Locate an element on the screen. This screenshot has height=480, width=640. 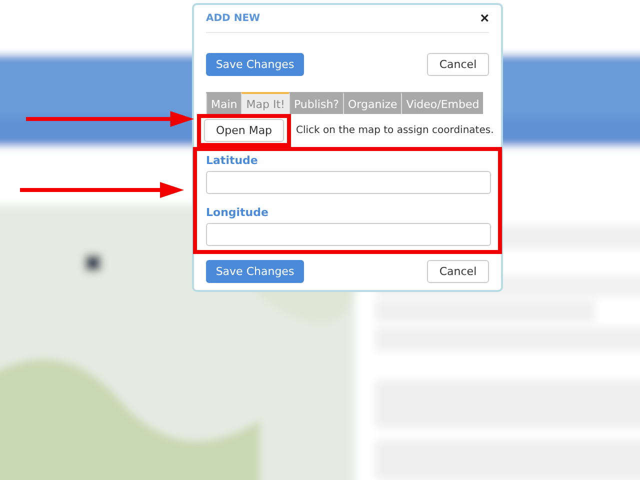
field-label: Latitude is located at coordinates (232, 160).